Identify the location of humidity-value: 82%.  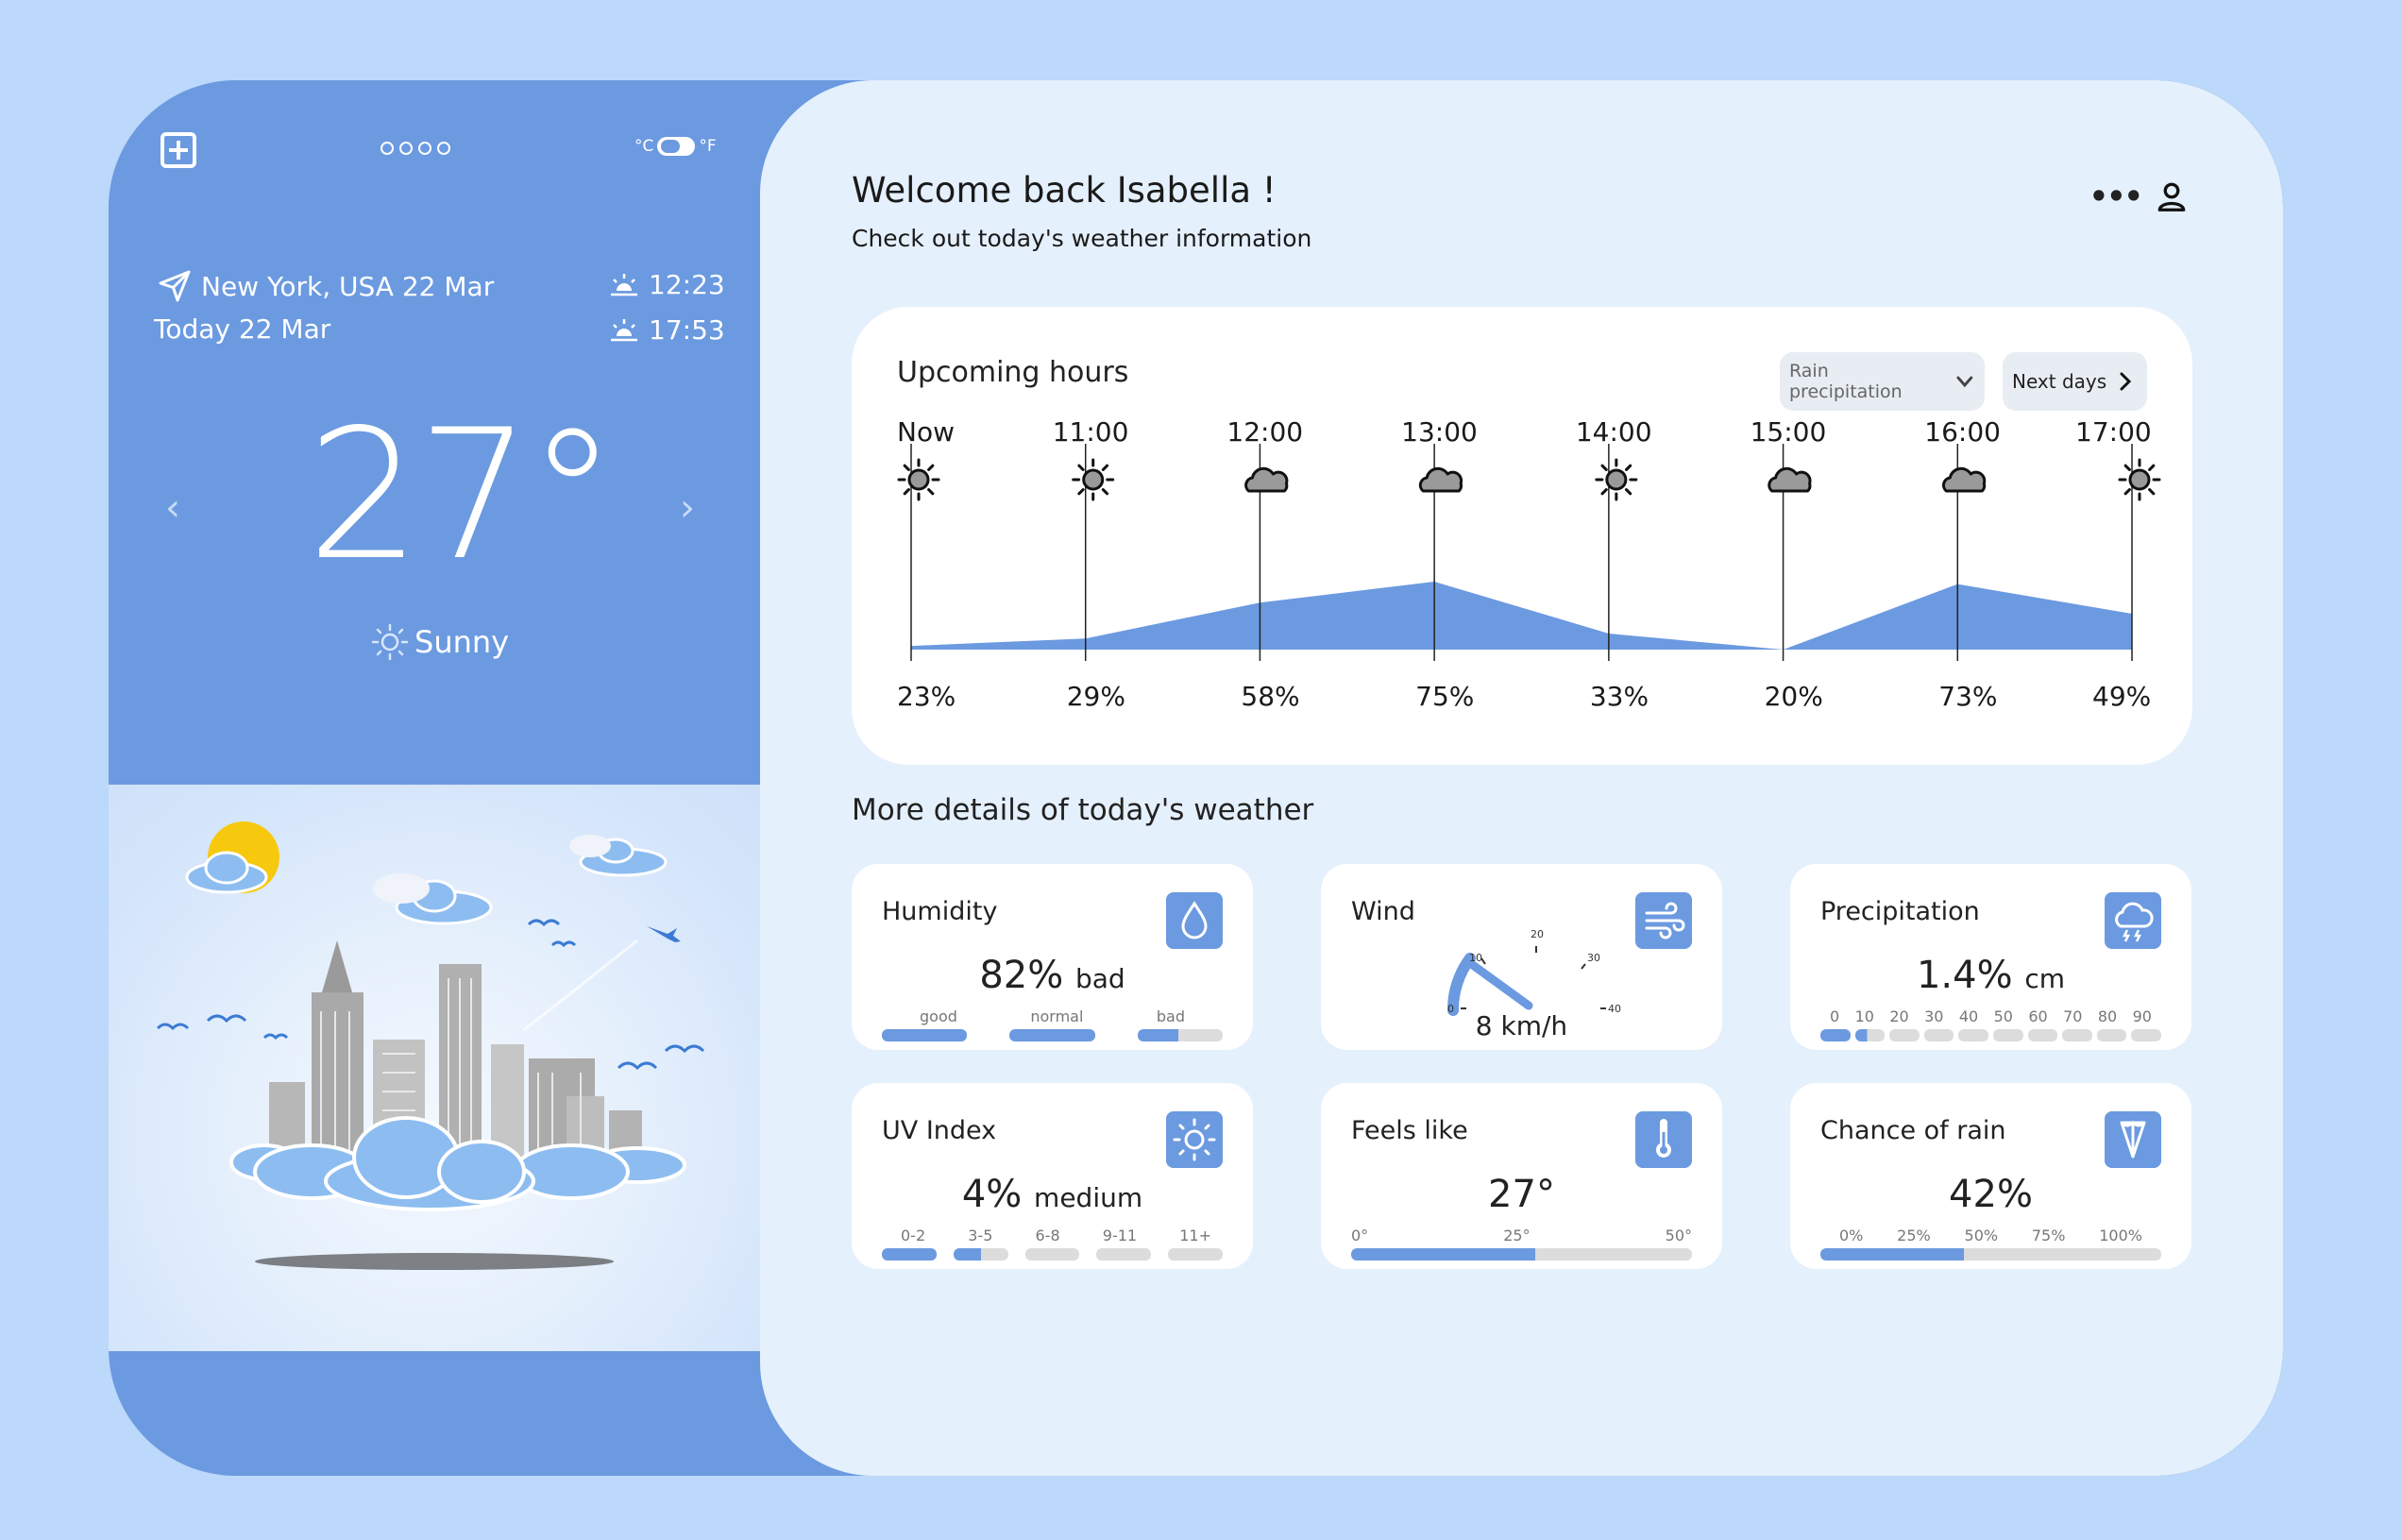
(1021, 975).